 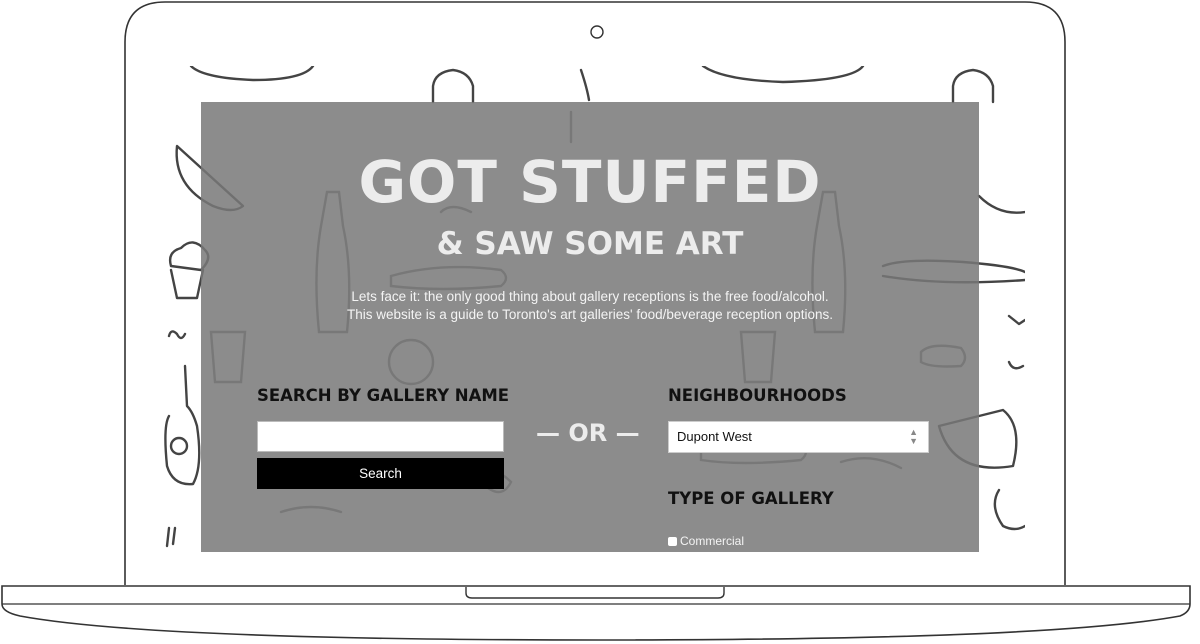 What do you see at coordinates (380, 436) in the screenshot?
I see `gallery-search-input` at bounding box center [380, 436].